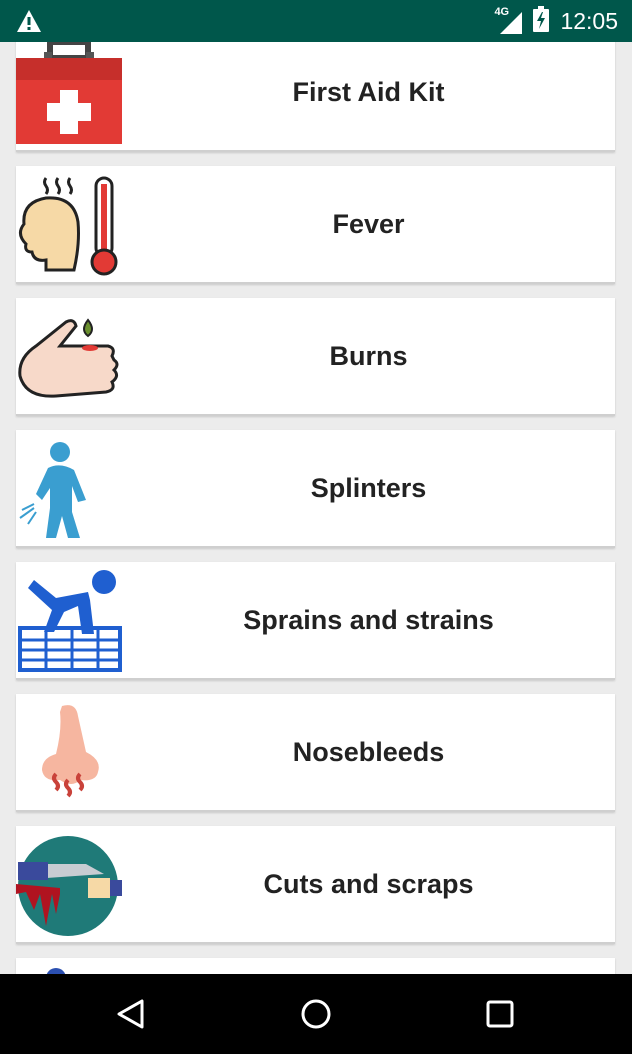 The width and height of the screenshot is (632, 1054). I want to click on home-icon, so click(316, 1014).